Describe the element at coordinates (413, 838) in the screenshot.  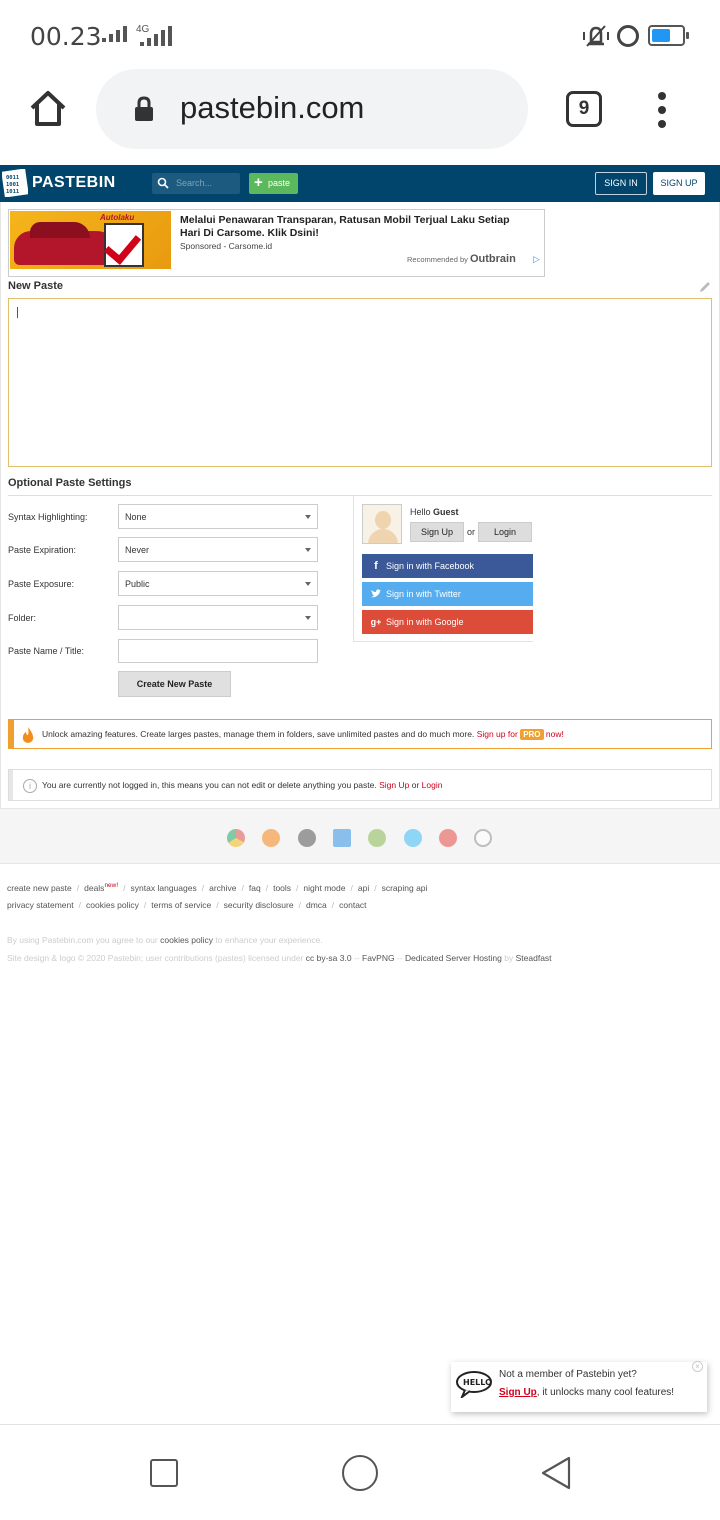
I see `mac-icon` at that location.